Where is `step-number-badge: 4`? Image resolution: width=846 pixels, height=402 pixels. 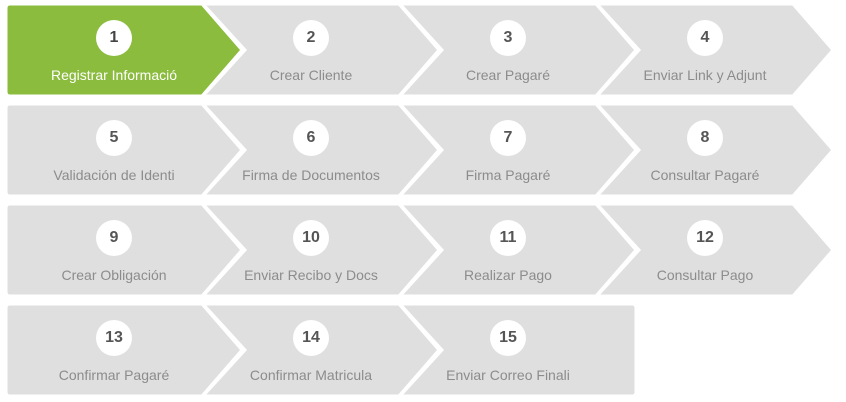 step-number-badge: 4 is located at coordinates (705, 38).